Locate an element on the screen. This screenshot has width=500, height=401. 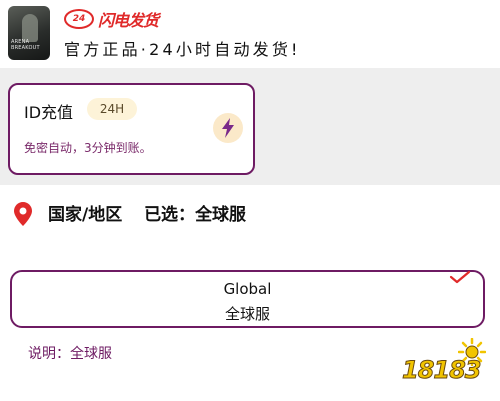
region-label: 国家/地区 is located at coordinates (85, 215).